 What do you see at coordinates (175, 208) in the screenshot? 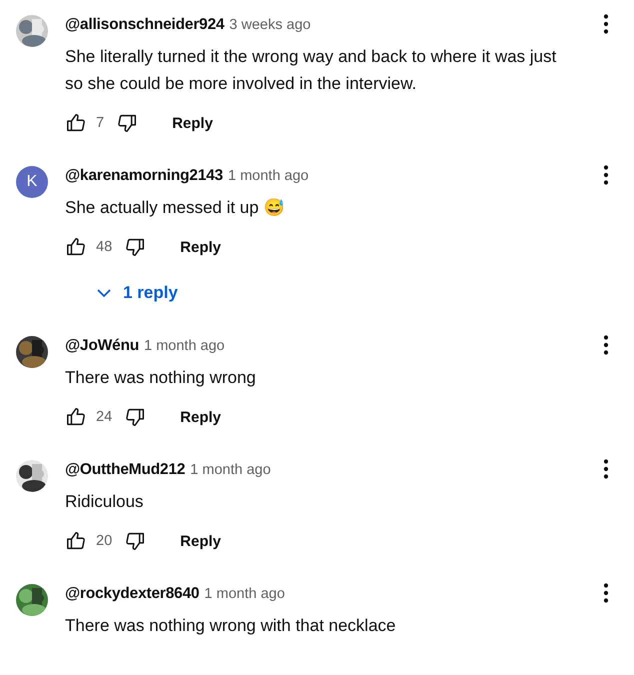
I see `comment-text: She actually messed it up 😅` at bounding box center [175, 208].